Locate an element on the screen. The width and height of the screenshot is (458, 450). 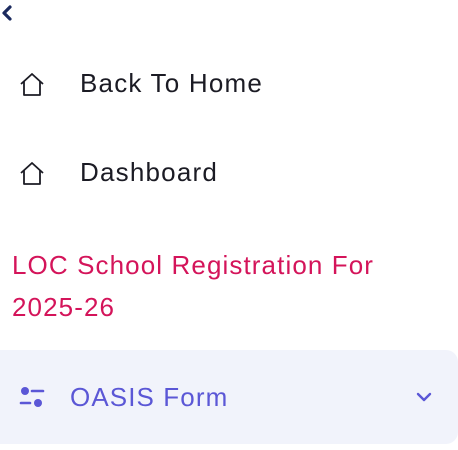
menu-group-label: OASIS Form is located at coordinates (149, 396).